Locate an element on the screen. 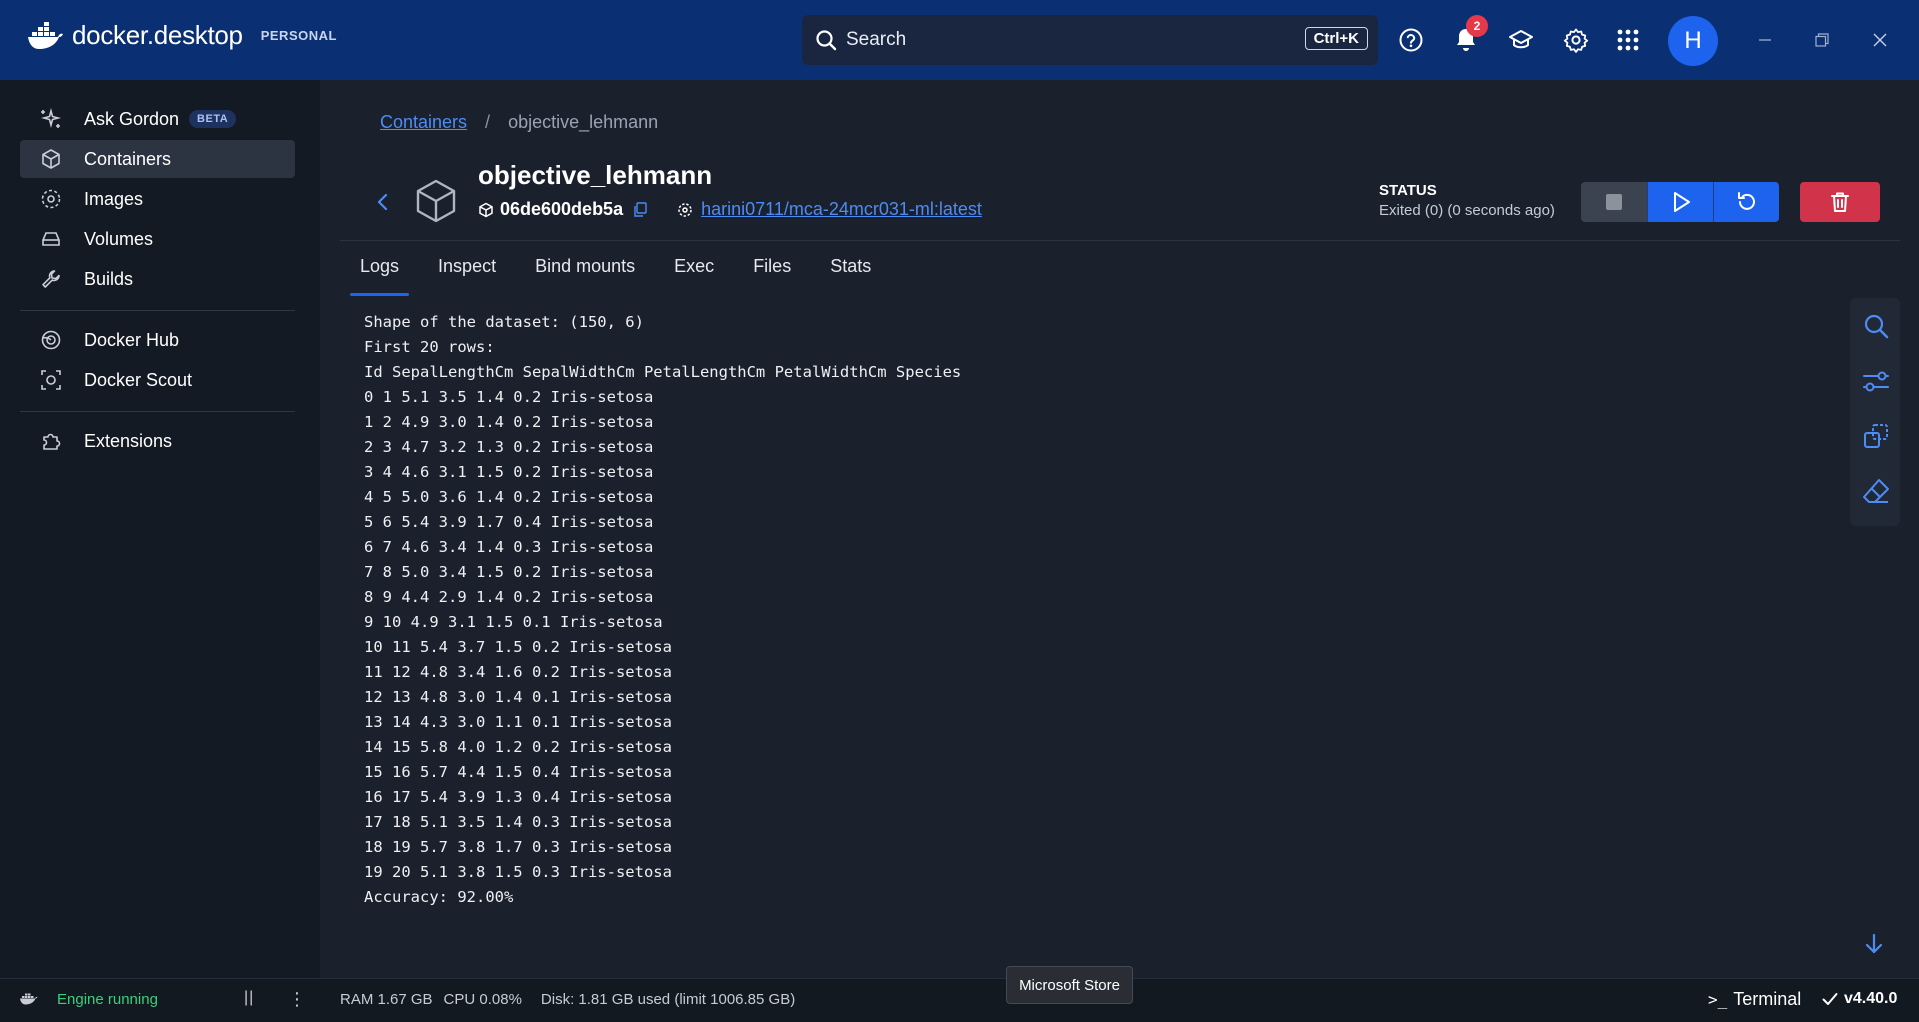 Image resolution: width=1919 pixels, height=1022 pixels. beta-badge: BETA is located at coordinates (213, 119).